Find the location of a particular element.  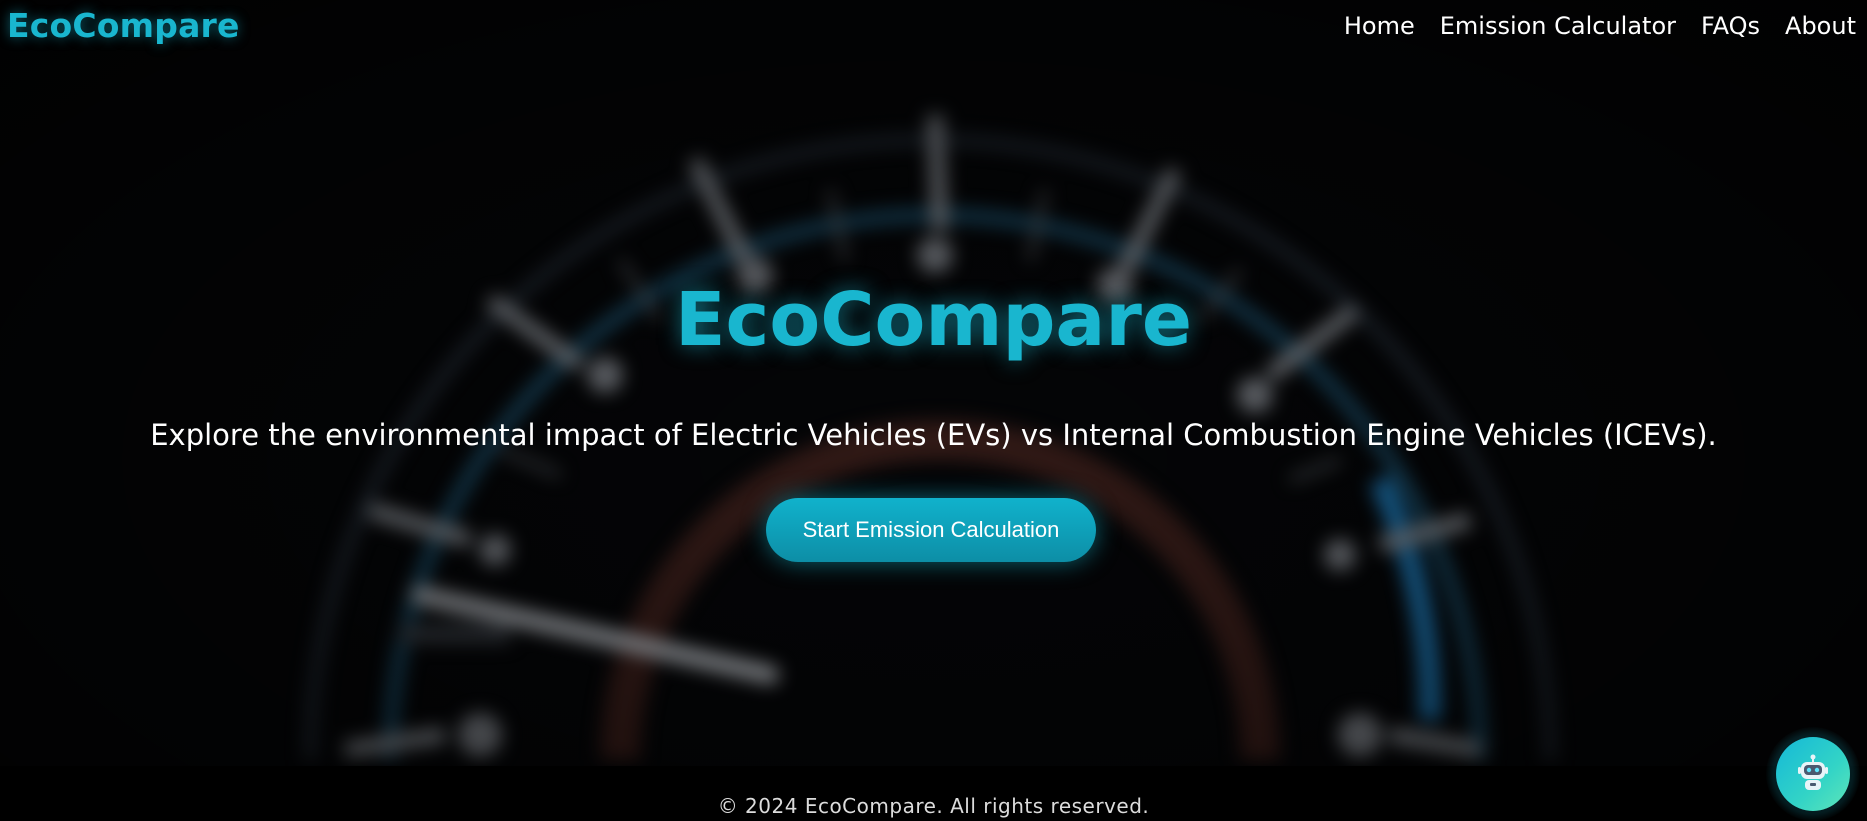

nav-links: Home Emission Calculator FAQs About is located at coordinates (1600, 26).